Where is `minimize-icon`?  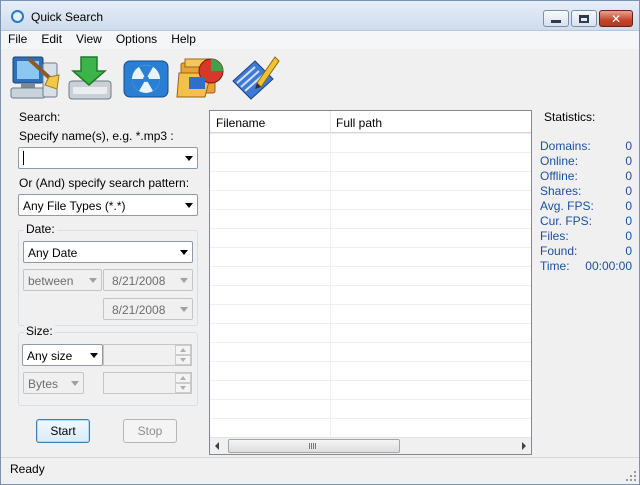
minimize-icon is located at coordinates (556, 21).